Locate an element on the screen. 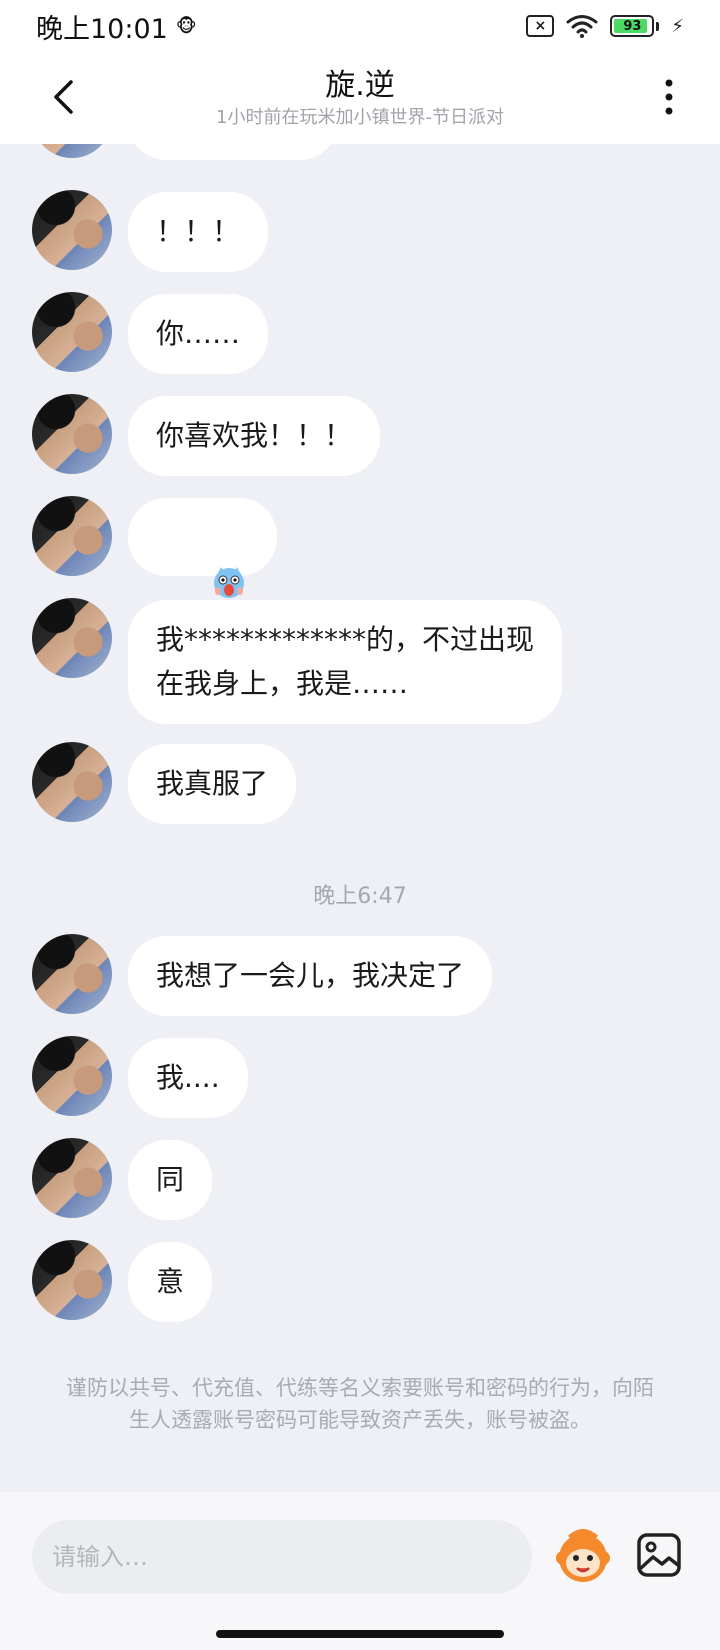 This screenshot has height=1650, width=720. more-vertical-icon is located at coordinates (669, 97).